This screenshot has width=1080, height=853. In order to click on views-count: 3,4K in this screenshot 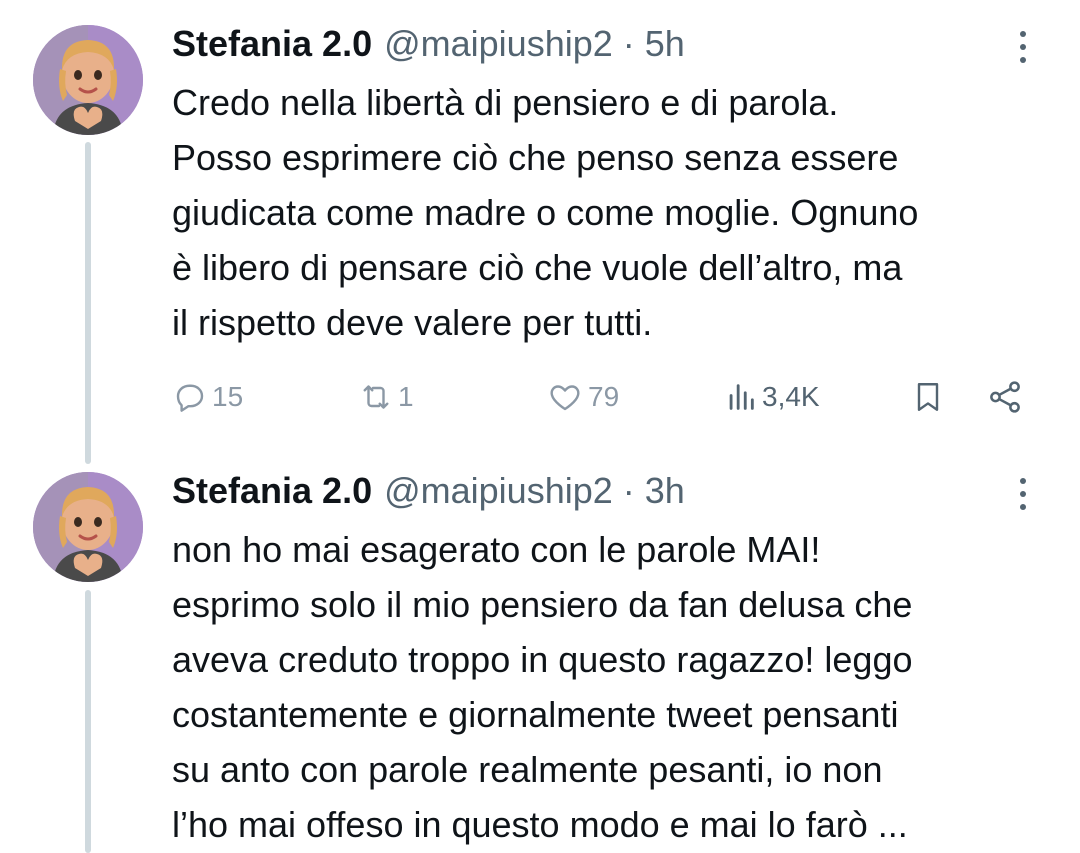, I will do `click(791, 396)`.